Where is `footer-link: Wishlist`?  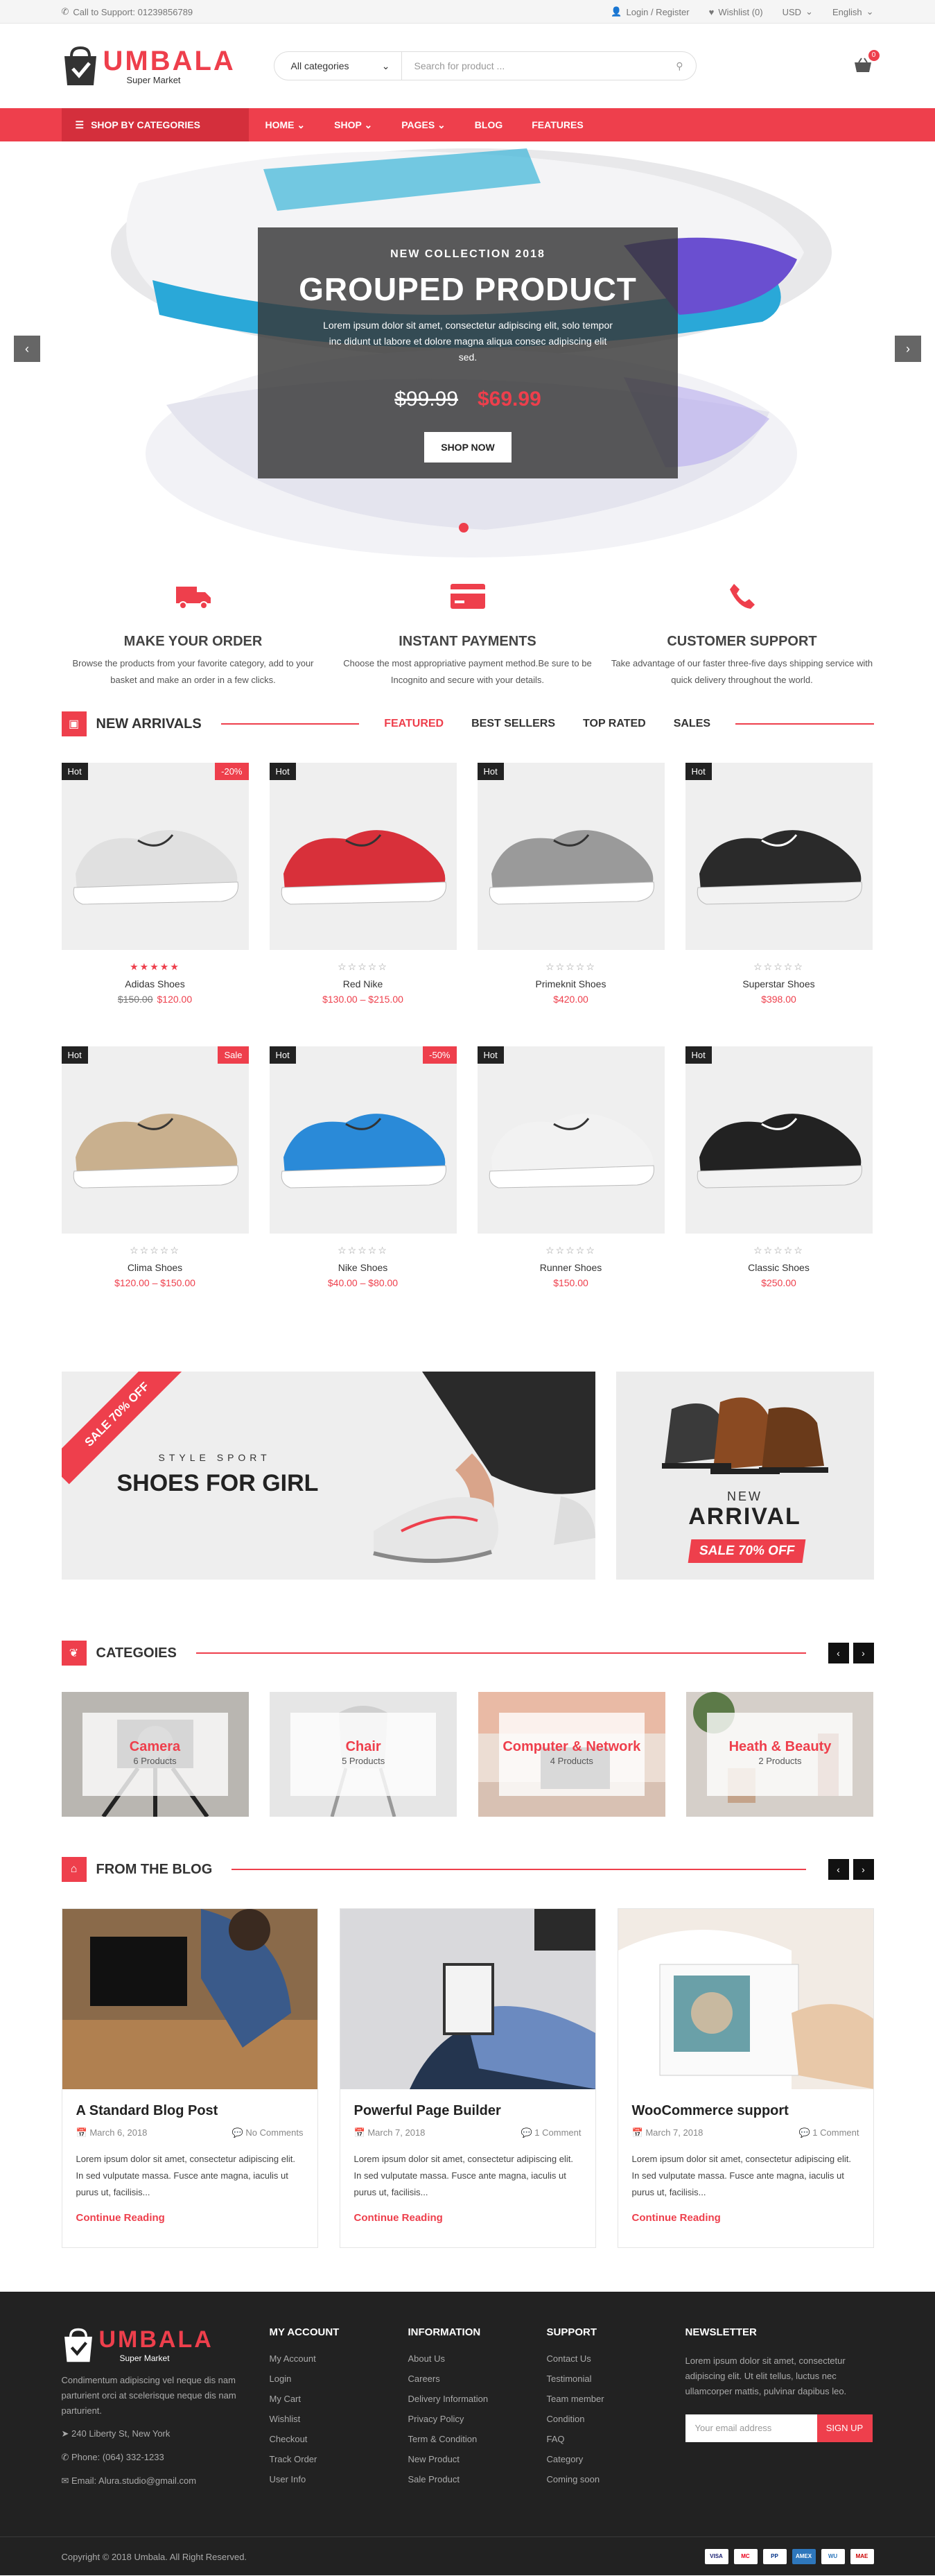 footer-link: Wishlist is located at coordinates (339, 2419).